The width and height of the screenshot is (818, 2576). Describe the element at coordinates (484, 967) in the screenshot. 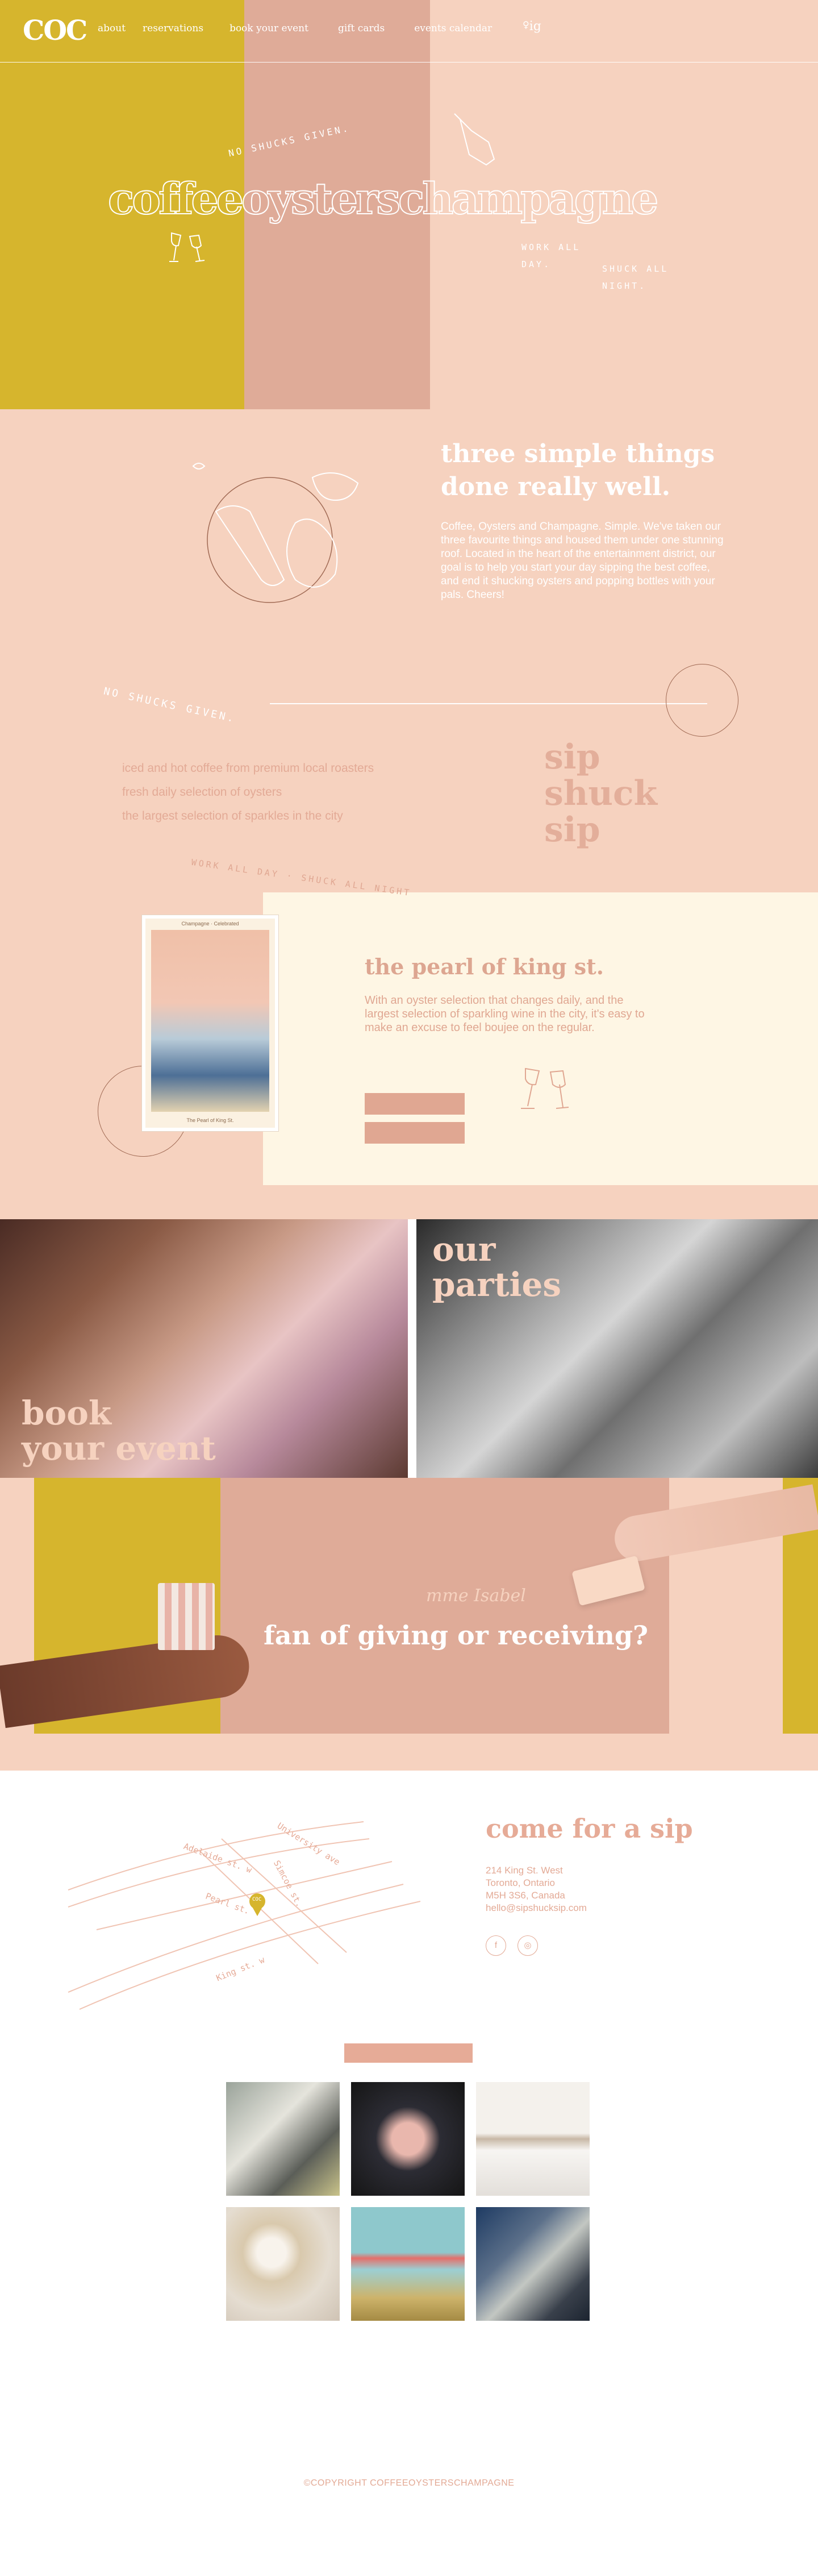

I see `pearl-title: the pearl of king st.` at that location.